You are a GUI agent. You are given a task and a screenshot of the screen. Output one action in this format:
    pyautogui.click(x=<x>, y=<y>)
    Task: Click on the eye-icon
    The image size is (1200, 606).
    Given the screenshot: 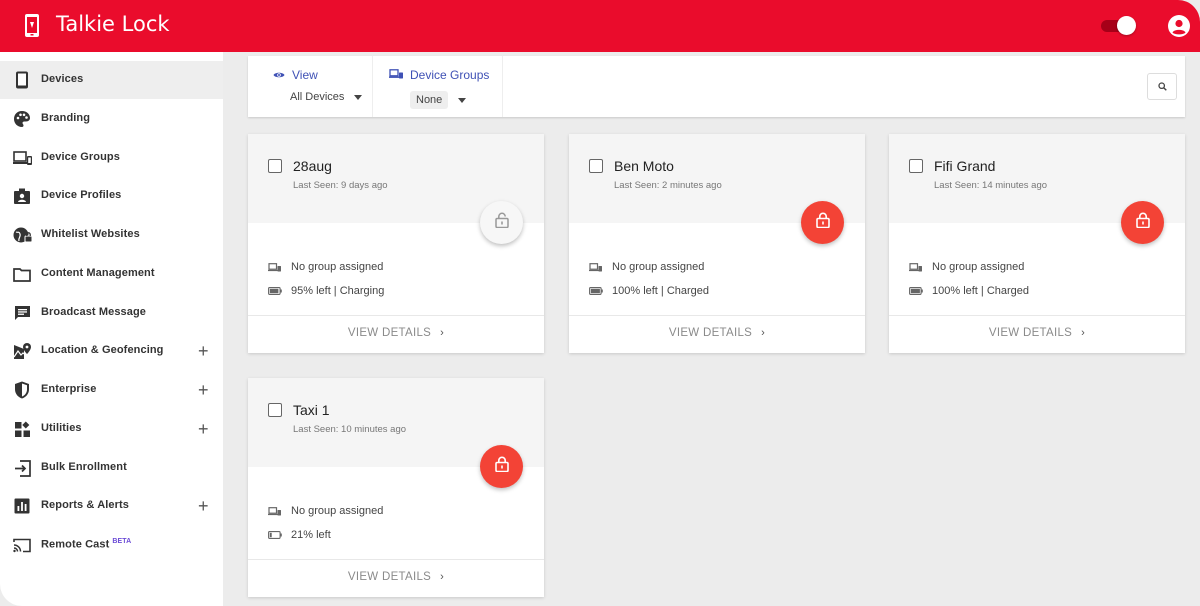 What is the action you would take?
    pyautogui.click(x=279, y=75)
    